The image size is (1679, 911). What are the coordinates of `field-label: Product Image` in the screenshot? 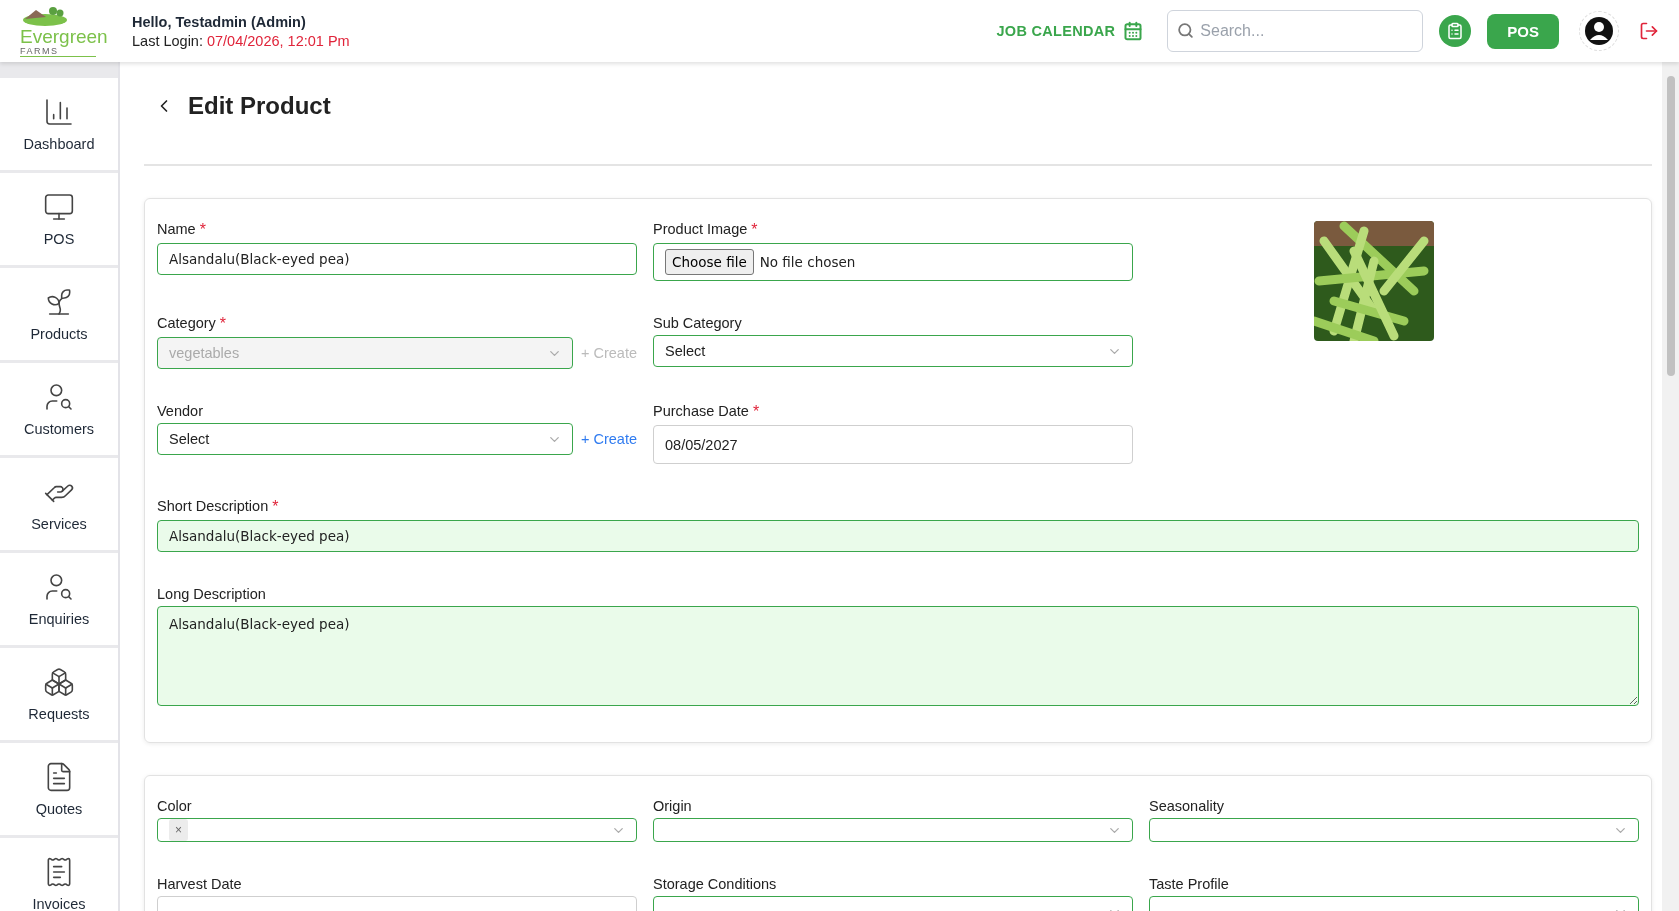 It's located at (700, 230).